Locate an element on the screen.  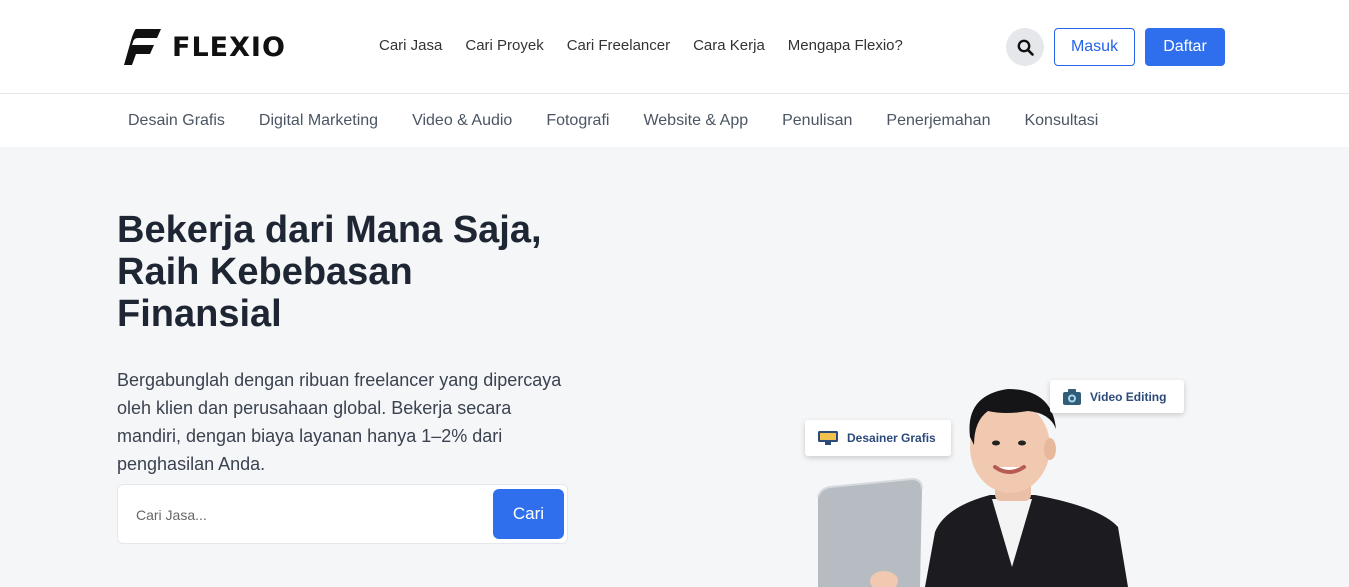
hero-illustration: Video Editing Desainer Grafis is located at coordinates (990, 477).